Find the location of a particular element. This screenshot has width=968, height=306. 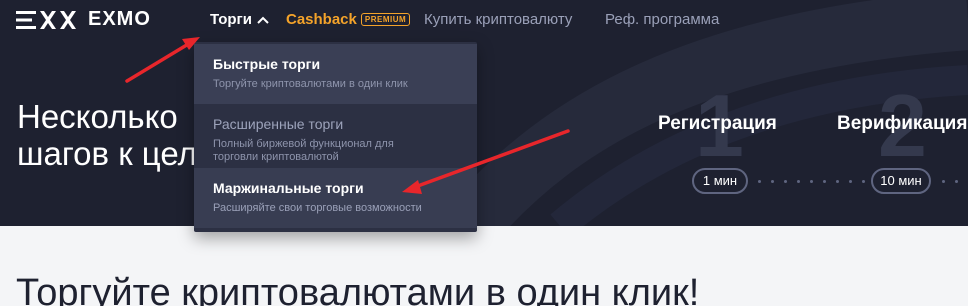

hero-headline: Несколько шагов к цел is located at coordinates (107, 135).